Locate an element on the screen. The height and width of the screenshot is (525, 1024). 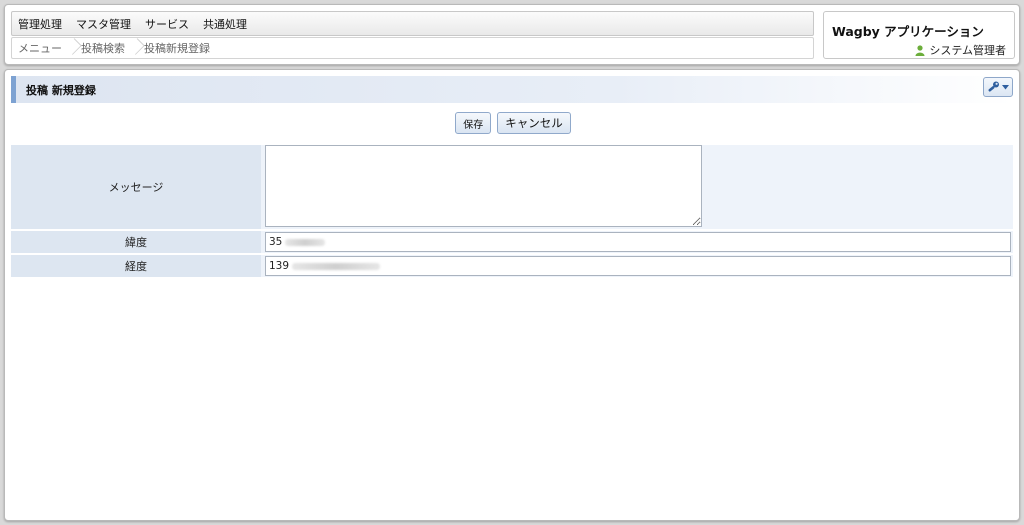
menu-item-common: 共通処理 is located at coordinates (225, 24).